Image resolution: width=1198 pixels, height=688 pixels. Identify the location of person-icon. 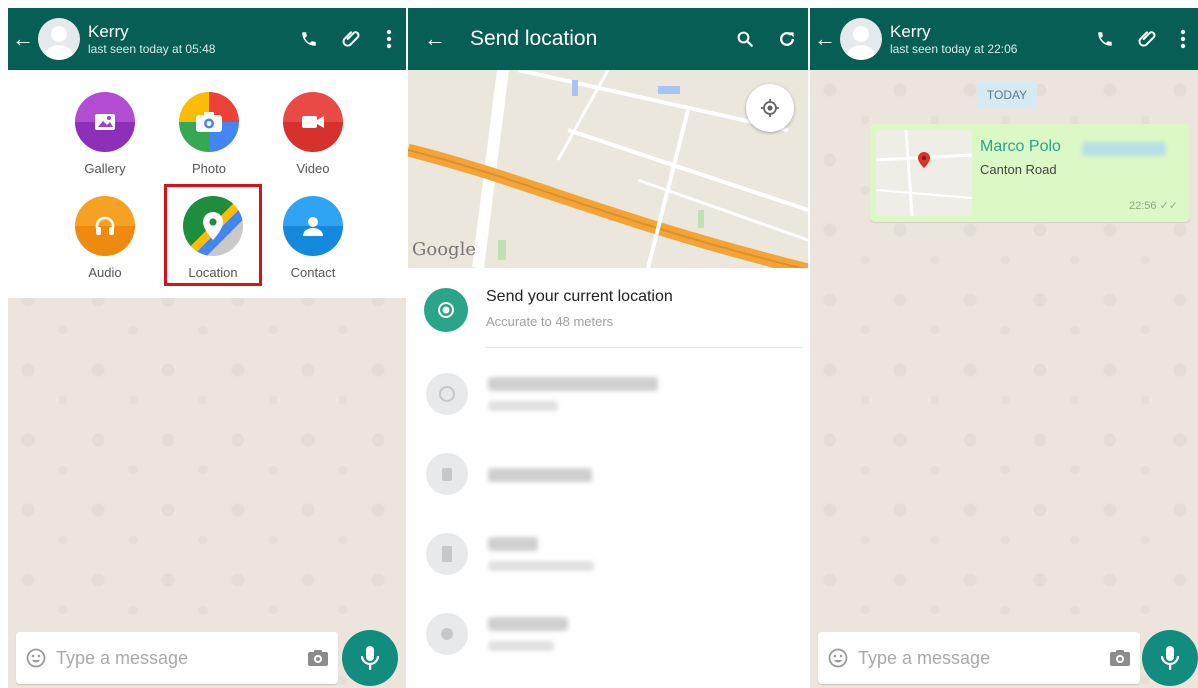
(313, 226).